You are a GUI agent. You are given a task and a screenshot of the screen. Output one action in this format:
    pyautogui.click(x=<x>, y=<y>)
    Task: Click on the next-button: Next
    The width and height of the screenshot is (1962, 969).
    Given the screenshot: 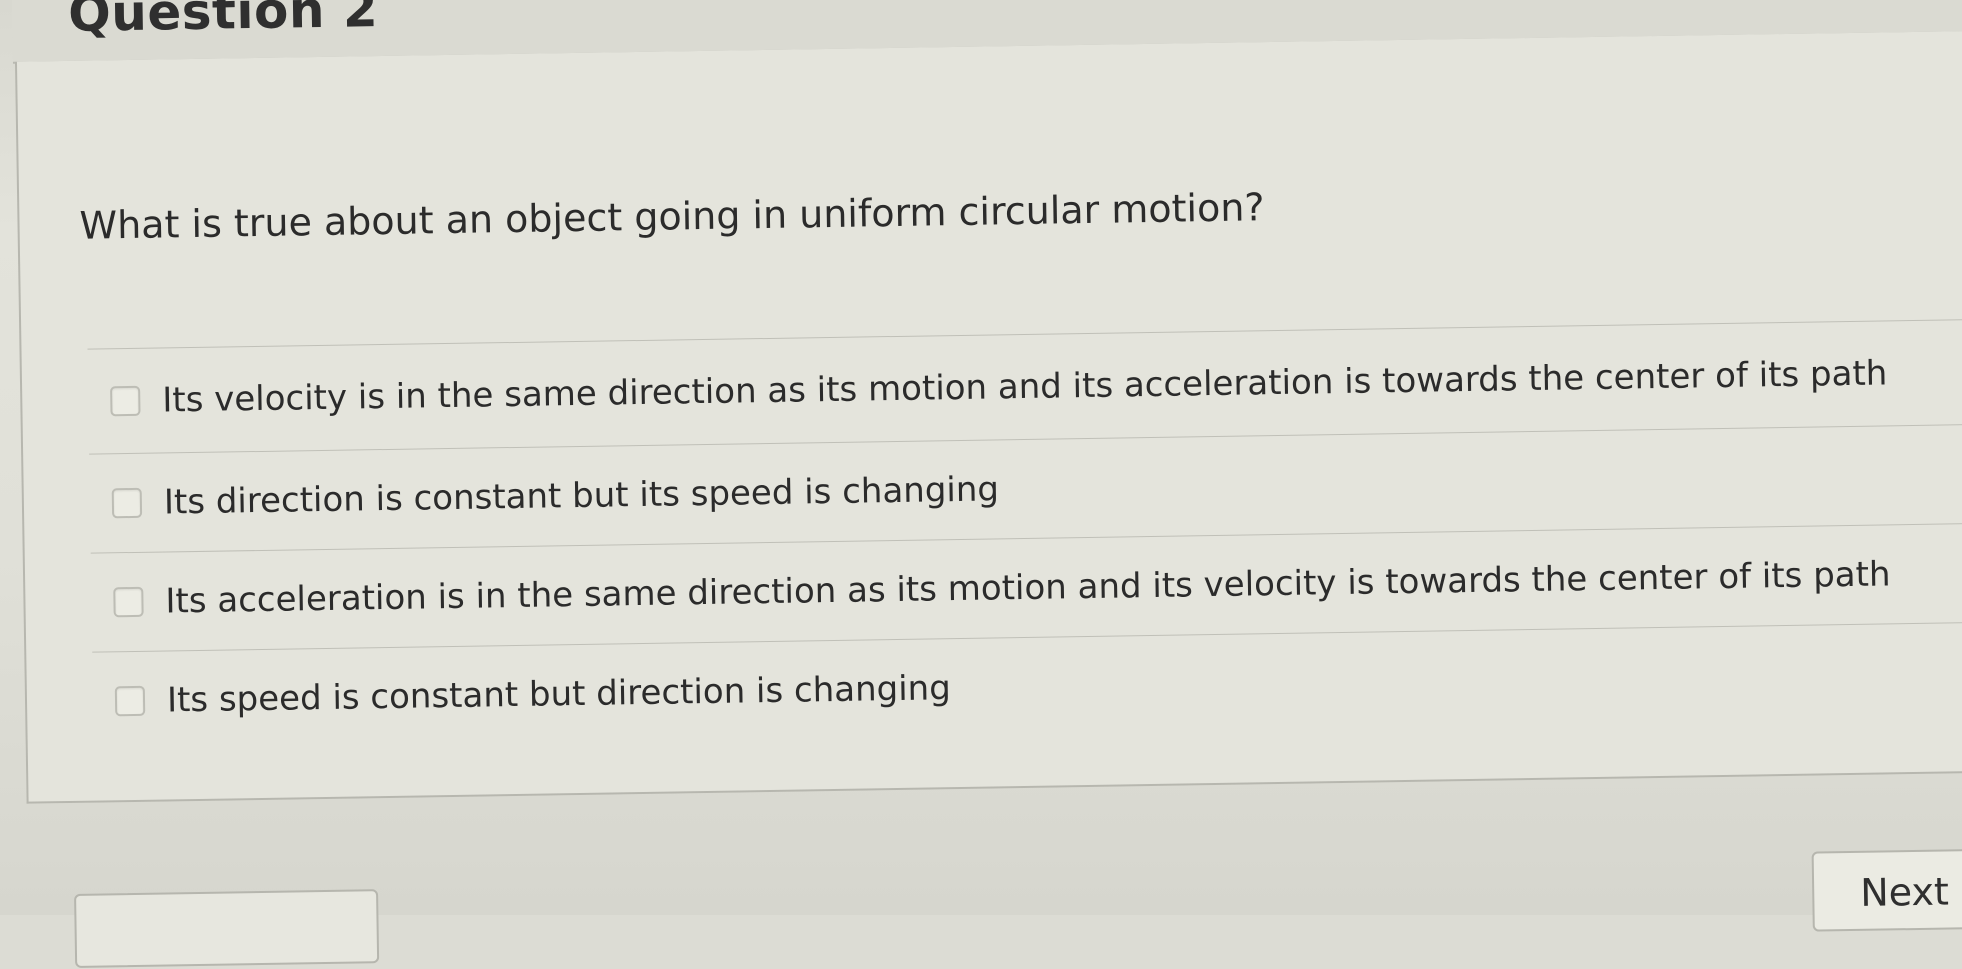 What is the action you would take?
    pyautogui.click(x=1886, y=890)
    